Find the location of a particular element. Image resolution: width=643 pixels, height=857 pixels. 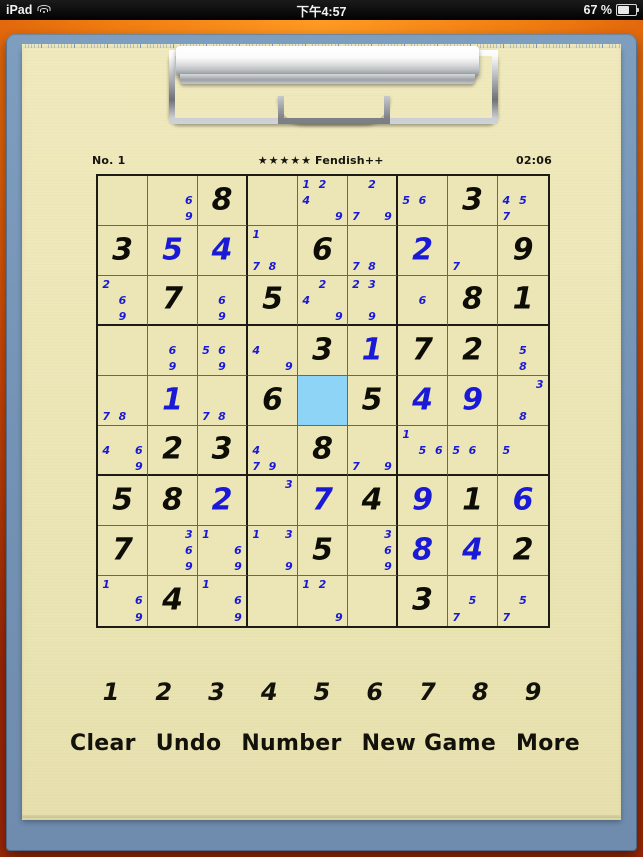

sudoku-cell-r2c1: 3 is located at coordinates (123, 251).